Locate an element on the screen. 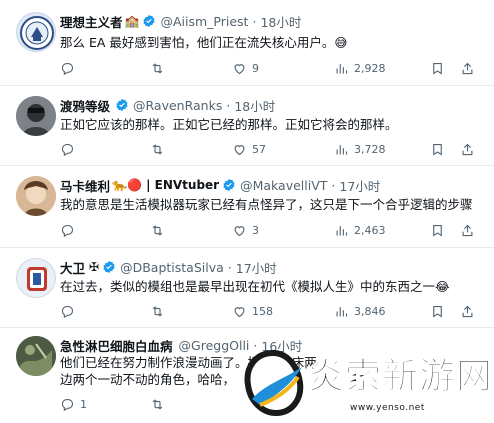  reply-button: 1 is located at coordinates (73, 404).